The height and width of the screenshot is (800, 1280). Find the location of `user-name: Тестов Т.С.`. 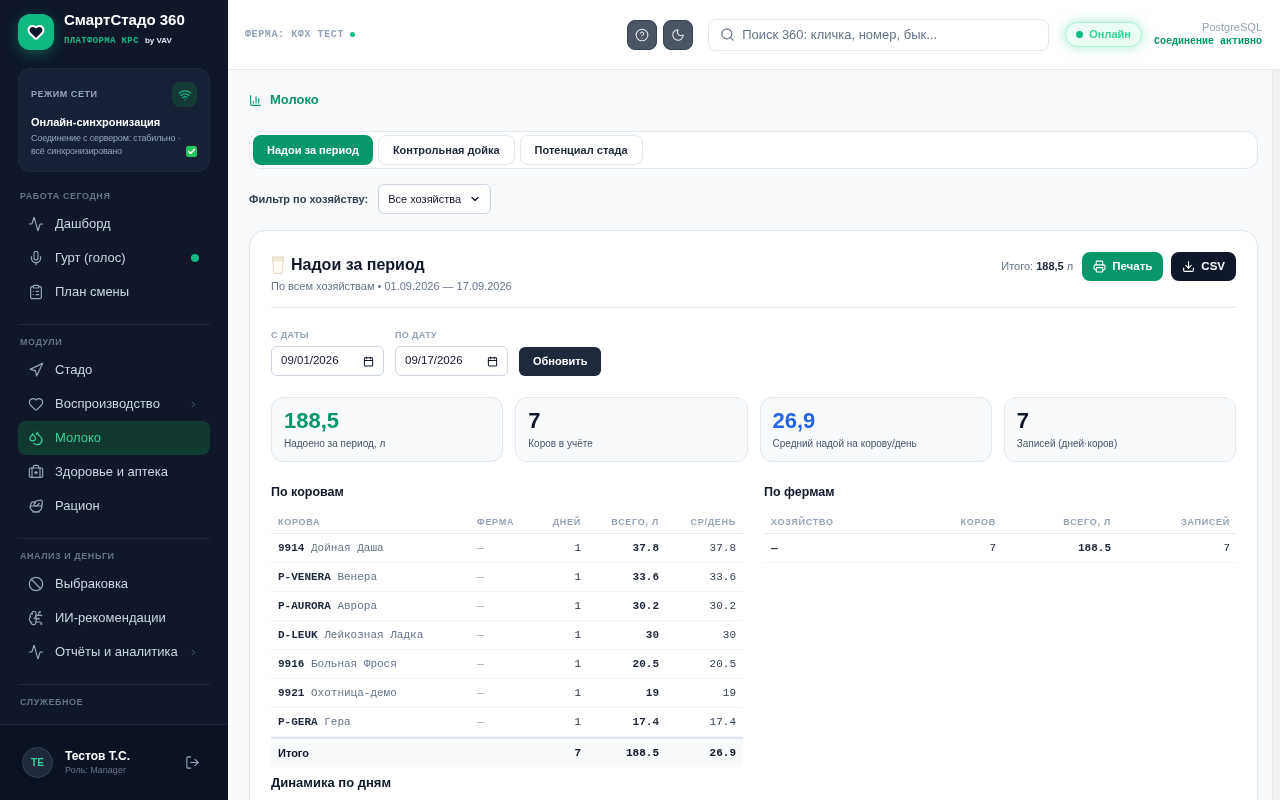

user-name: Тестов Т.С. is located at coordinates (98, 756).